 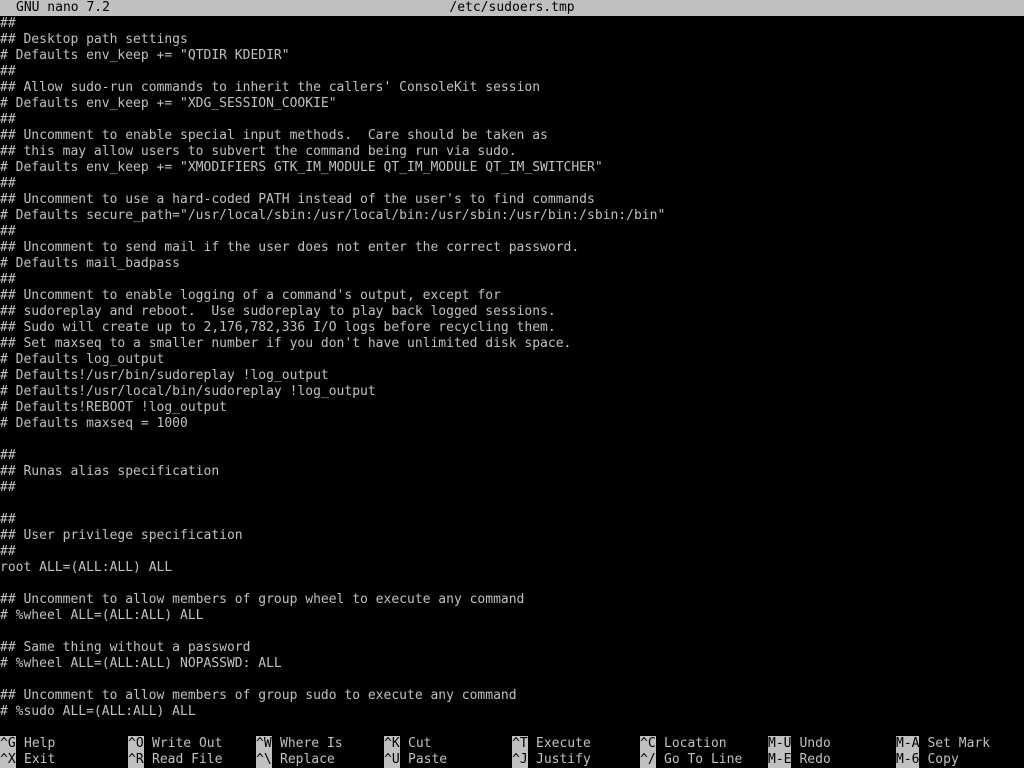 What do you see at coordinates (815, 743) in the screenshot?
I see `shortcut-label: Undo` at bounding box center [815, 743].